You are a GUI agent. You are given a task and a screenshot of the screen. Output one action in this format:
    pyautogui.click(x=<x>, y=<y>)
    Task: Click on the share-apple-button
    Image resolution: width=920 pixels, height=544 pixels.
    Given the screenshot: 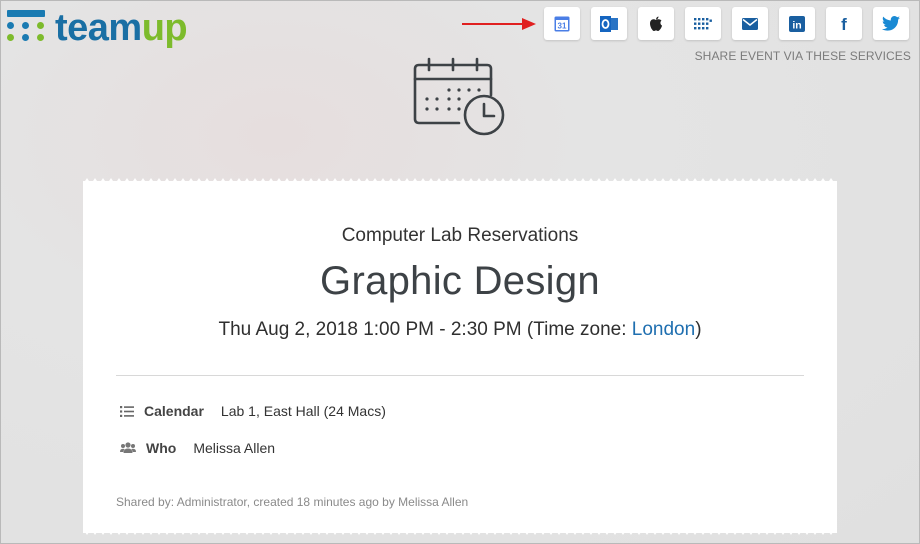 What is the action you would take?
    pyautogui.click(x=656, y=23)
    